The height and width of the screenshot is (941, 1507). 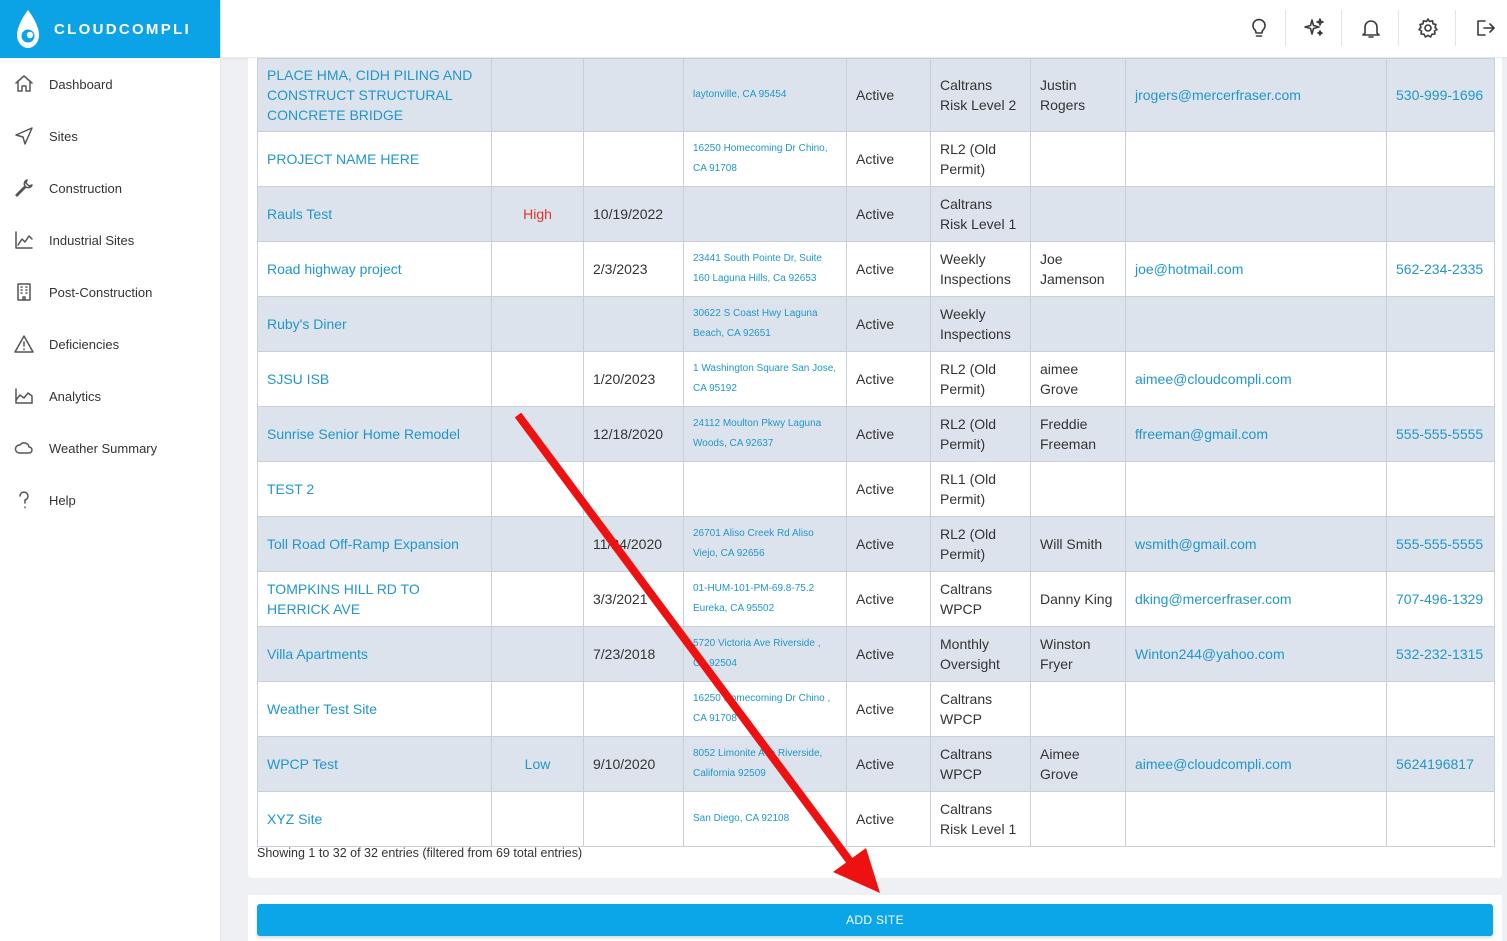 I want to click on sidebar-item-dashboard: Dashboard, so click(x=110, y=84).